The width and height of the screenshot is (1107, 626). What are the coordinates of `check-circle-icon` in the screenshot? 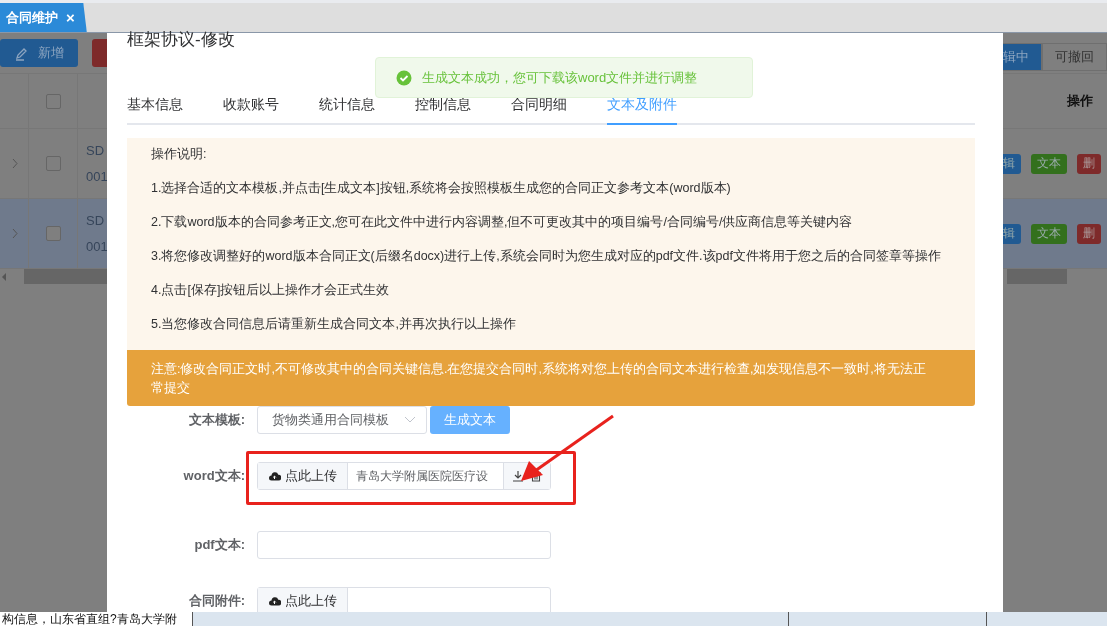 It's located at (404, 77).